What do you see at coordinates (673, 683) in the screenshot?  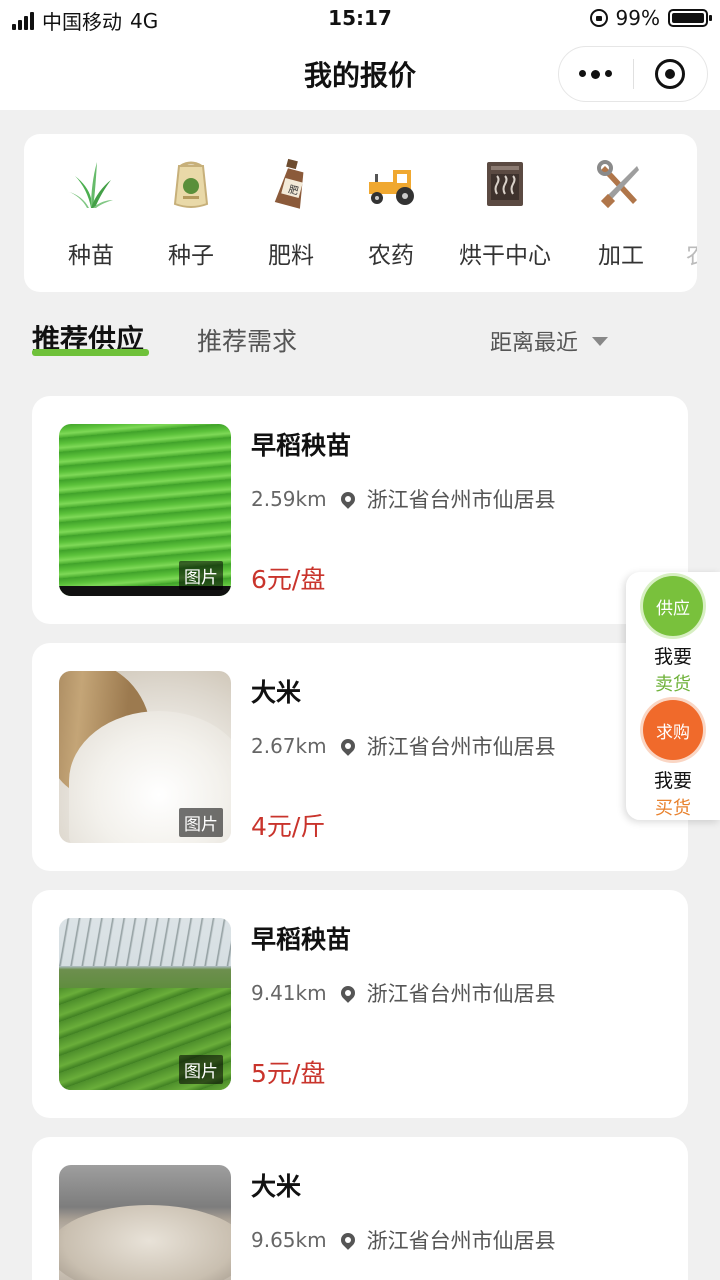 I see `sell-line2: 卖货` at bounding box center [673, 683].